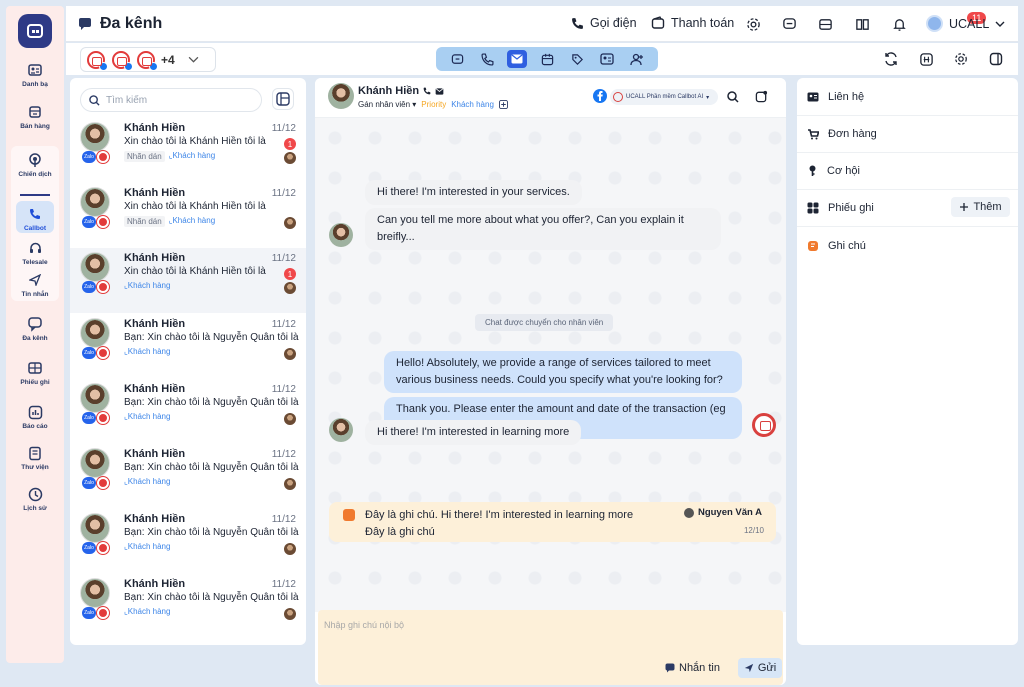 The height and width of the screenshot is (687, 1024). What do you see at coordinates (193, 59) in the screenshot?
I see `chevron-down-icon` at bounding box center [193, 59].